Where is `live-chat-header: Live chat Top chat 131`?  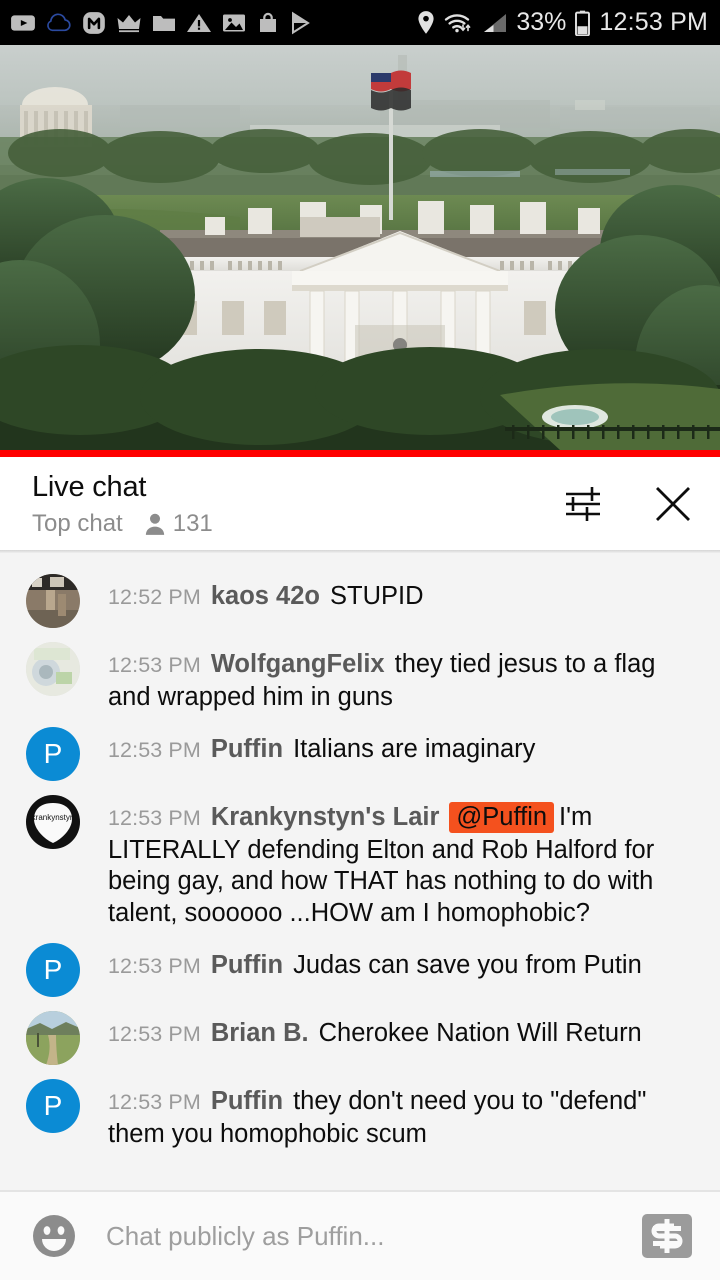 live-chat-header: Live chat Top chat 131 is located at coordinates (360, 503).